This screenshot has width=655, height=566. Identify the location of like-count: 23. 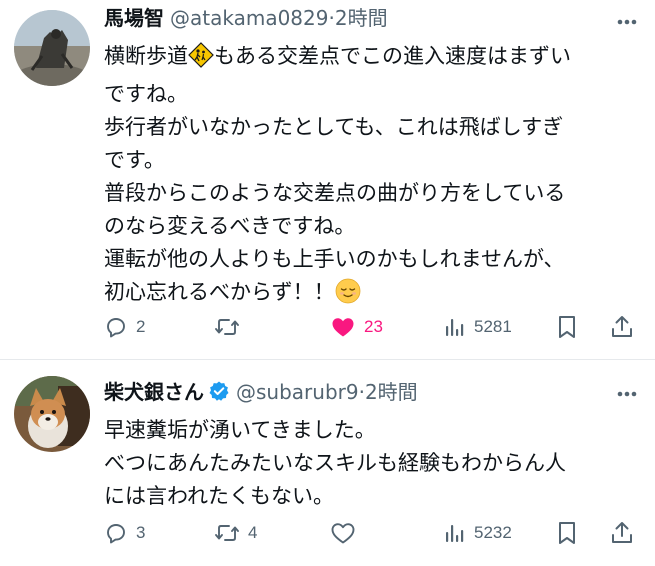
(373, 326).